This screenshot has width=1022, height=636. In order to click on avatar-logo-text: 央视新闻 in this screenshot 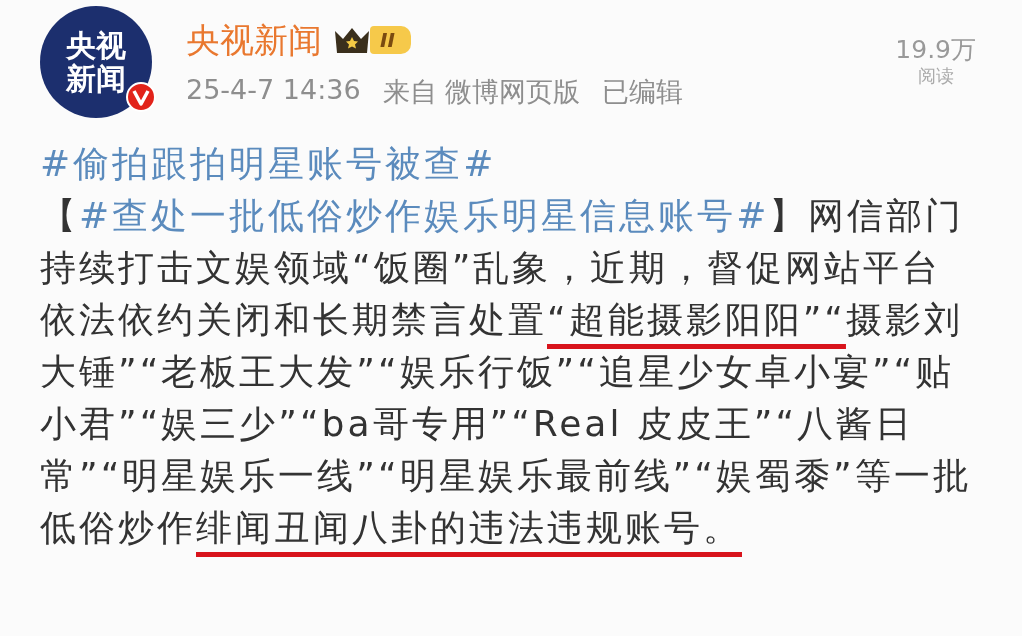, I will do `click(96, 62)`.